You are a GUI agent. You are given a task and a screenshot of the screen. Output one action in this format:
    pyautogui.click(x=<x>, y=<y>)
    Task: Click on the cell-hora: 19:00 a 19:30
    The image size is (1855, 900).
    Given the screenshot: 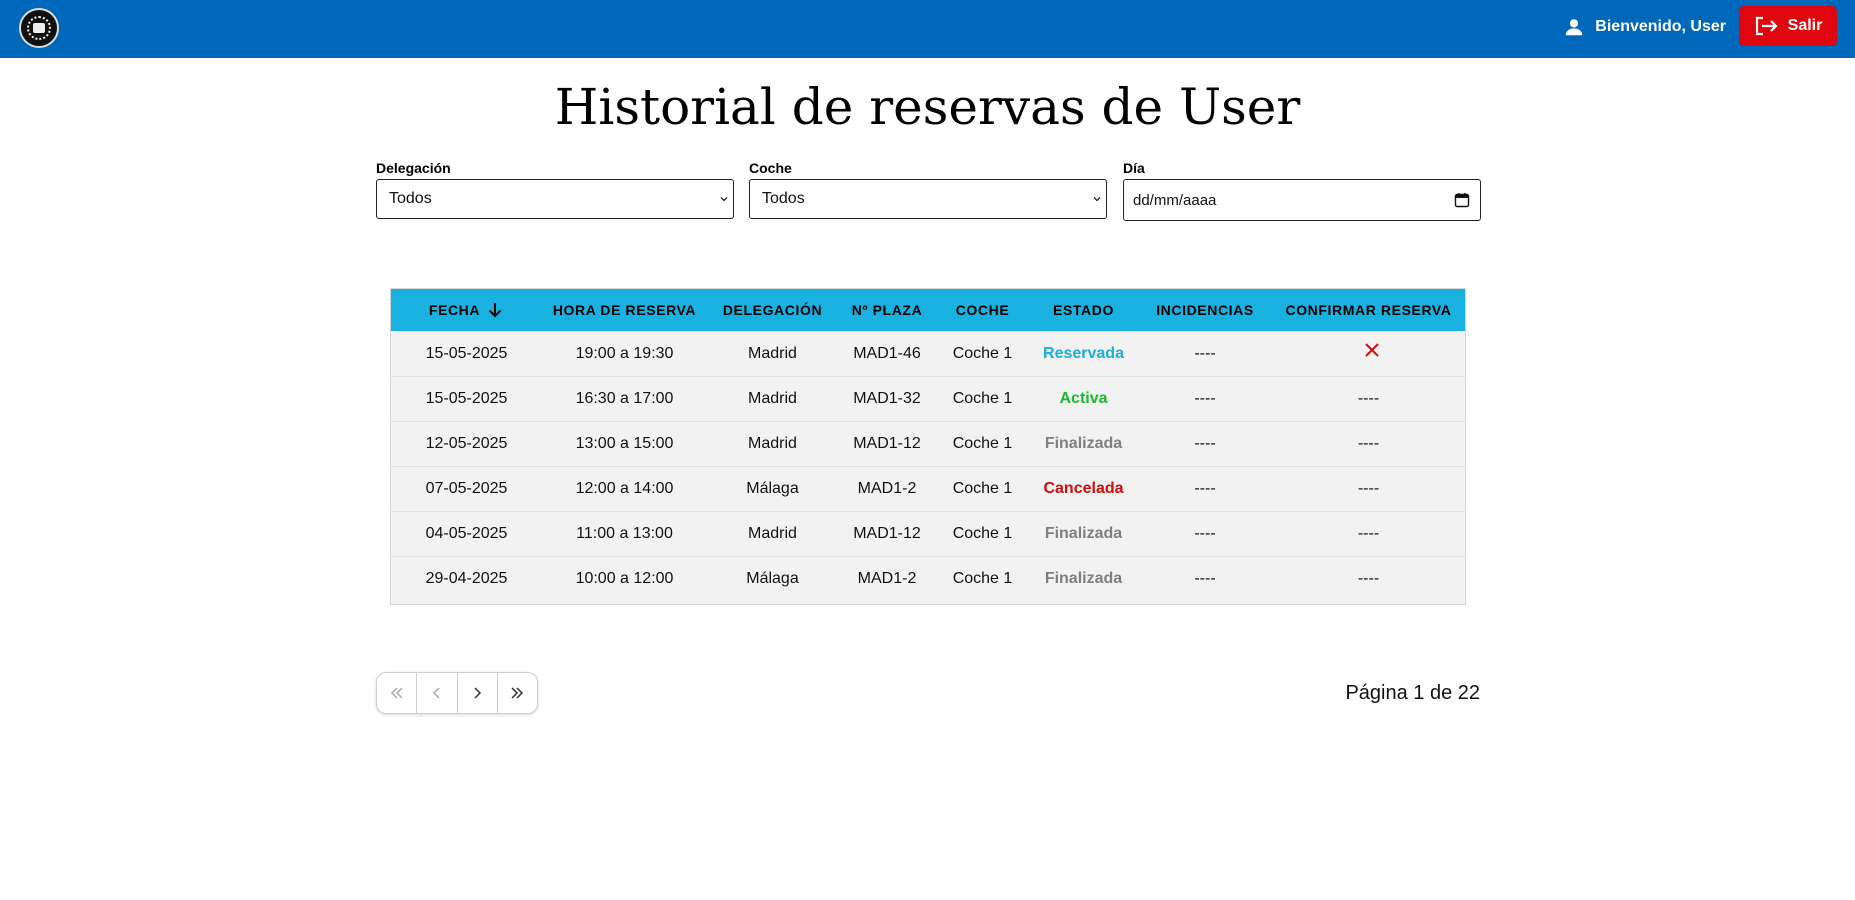 What is the action you would take?
    pyautogui.click(x=624, y=353)
    